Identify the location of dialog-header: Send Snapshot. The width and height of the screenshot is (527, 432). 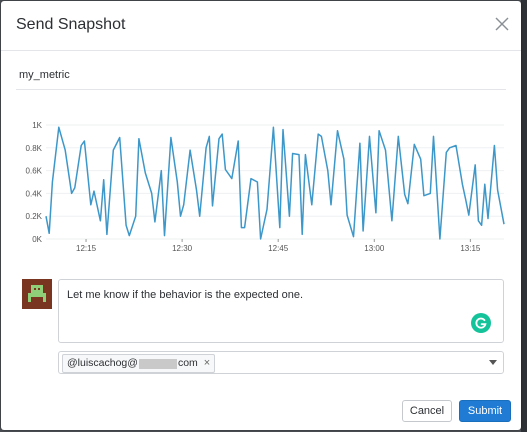
(261, 26).